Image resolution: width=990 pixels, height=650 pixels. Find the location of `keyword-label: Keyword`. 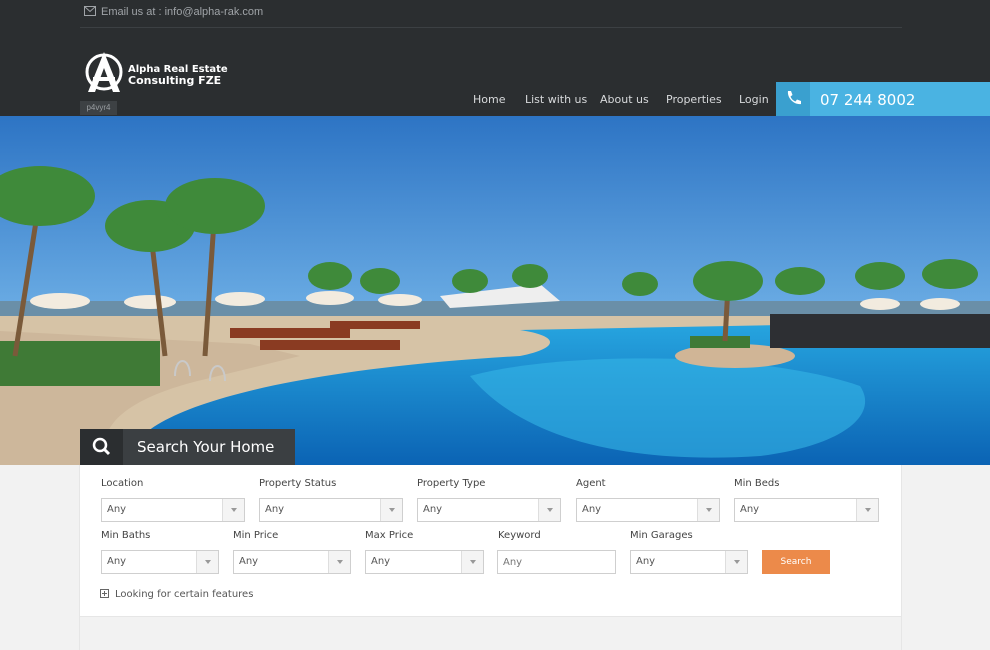

keyword-label: Keyword is located at coordinates (519, 535).